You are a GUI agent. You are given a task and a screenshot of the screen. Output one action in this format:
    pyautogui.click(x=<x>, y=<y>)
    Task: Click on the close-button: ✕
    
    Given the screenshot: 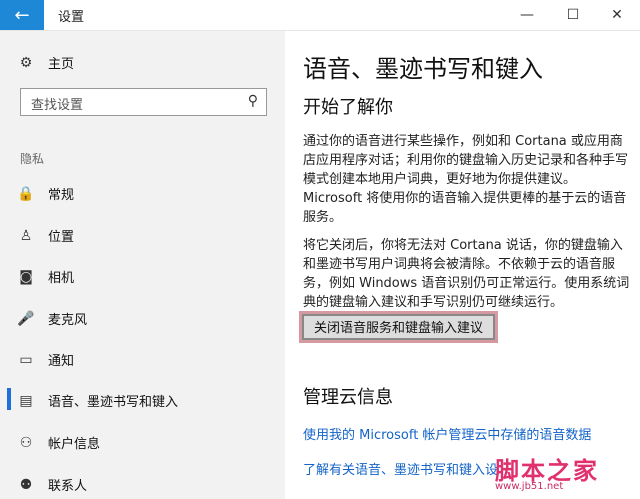 What is the action you would take?
    pyautogui.click(x=617, y=15)
    